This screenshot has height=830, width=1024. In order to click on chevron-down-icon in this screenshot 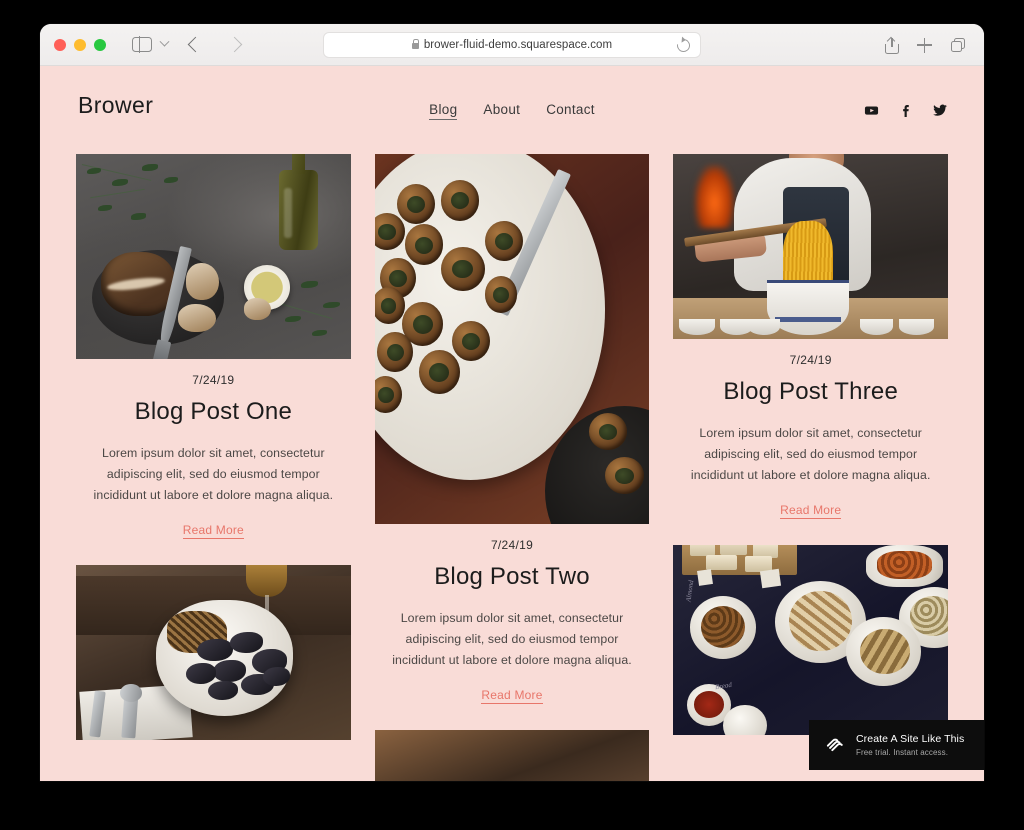, I will do `click(164, 41)`.